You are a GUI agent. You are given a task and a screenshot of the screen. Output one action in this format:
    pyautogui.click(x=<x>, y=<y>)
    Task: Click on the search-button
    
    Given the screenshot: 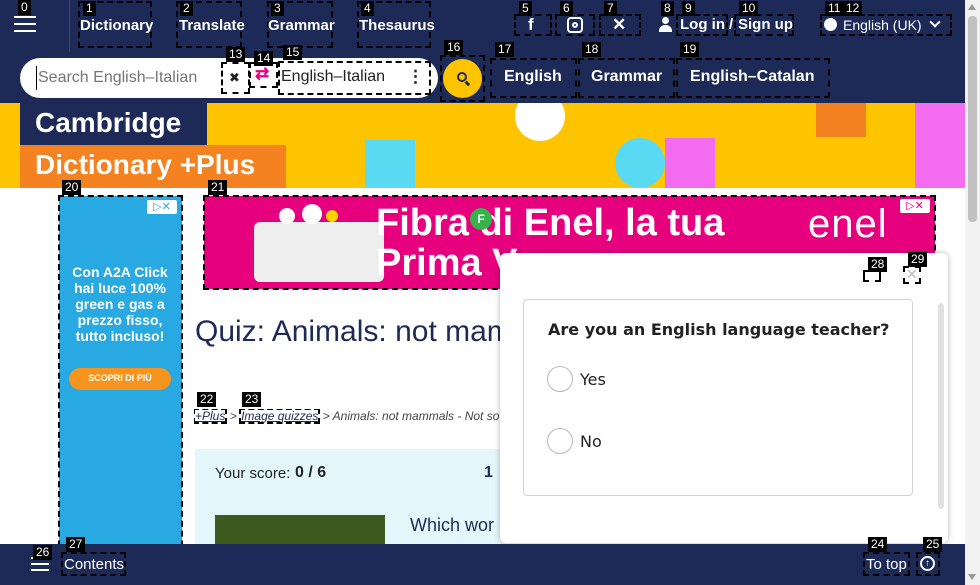 What is the action you would take?
    pyautogui.click(x=462, y=78)
    